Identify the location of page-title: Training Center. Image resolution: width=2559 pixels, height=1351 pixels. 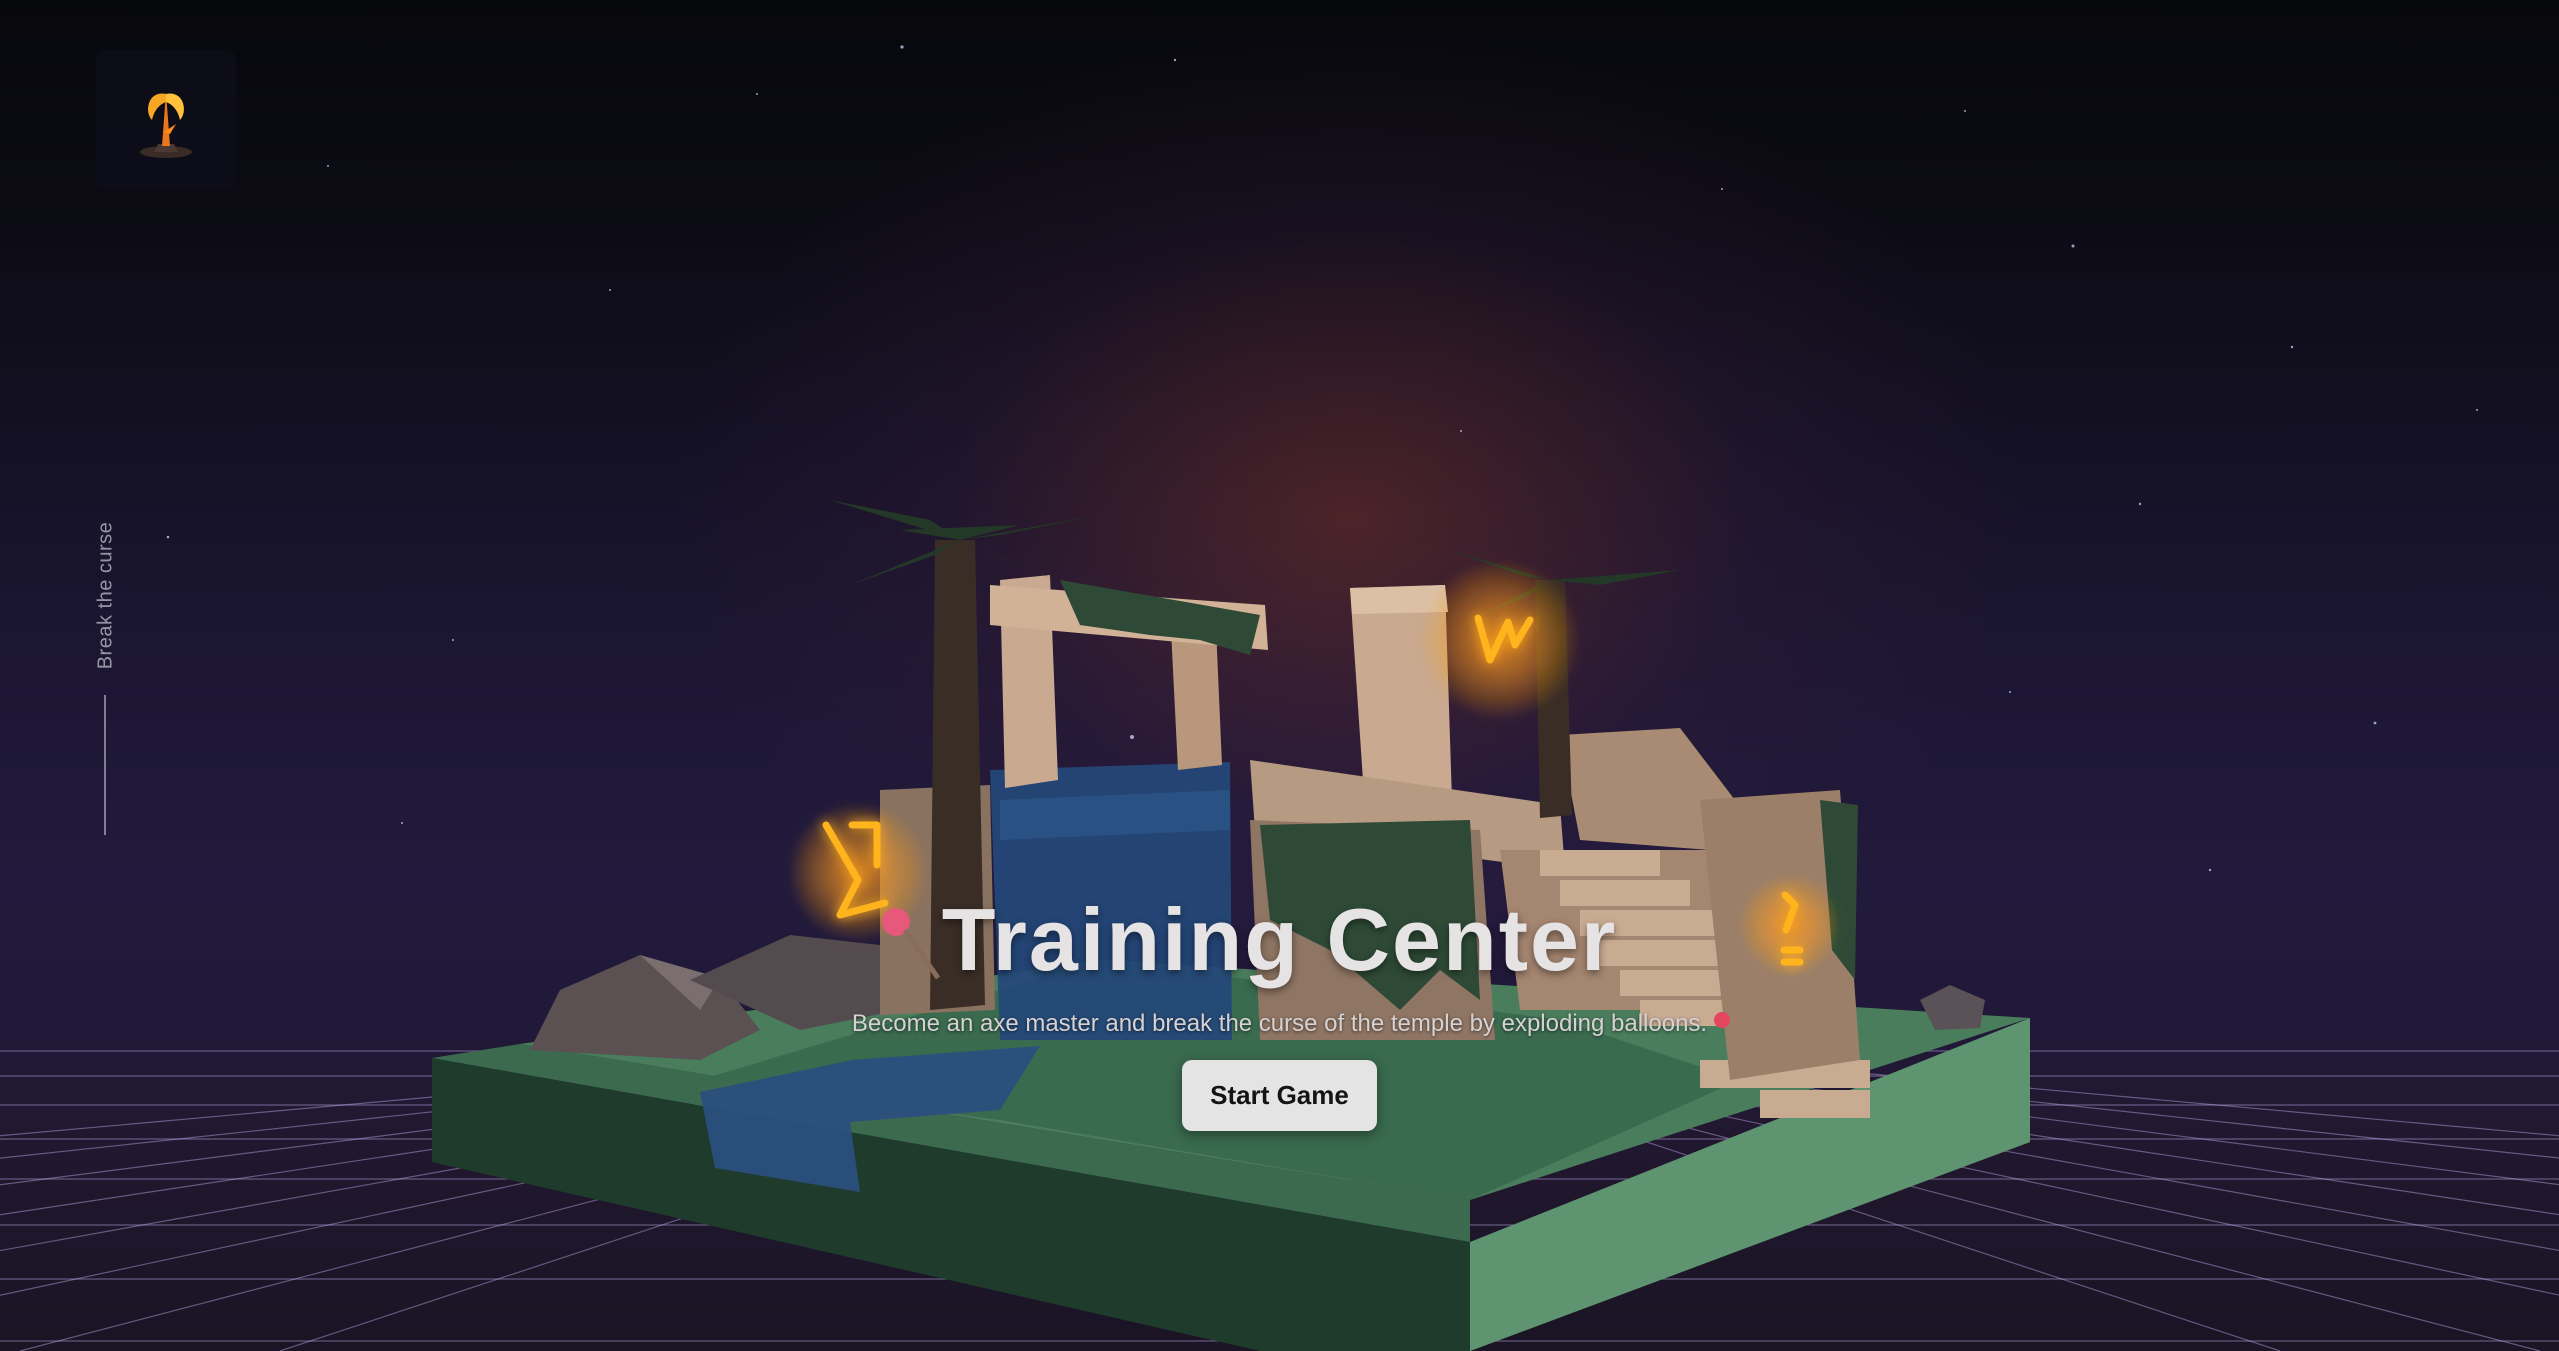
(1279, 939).